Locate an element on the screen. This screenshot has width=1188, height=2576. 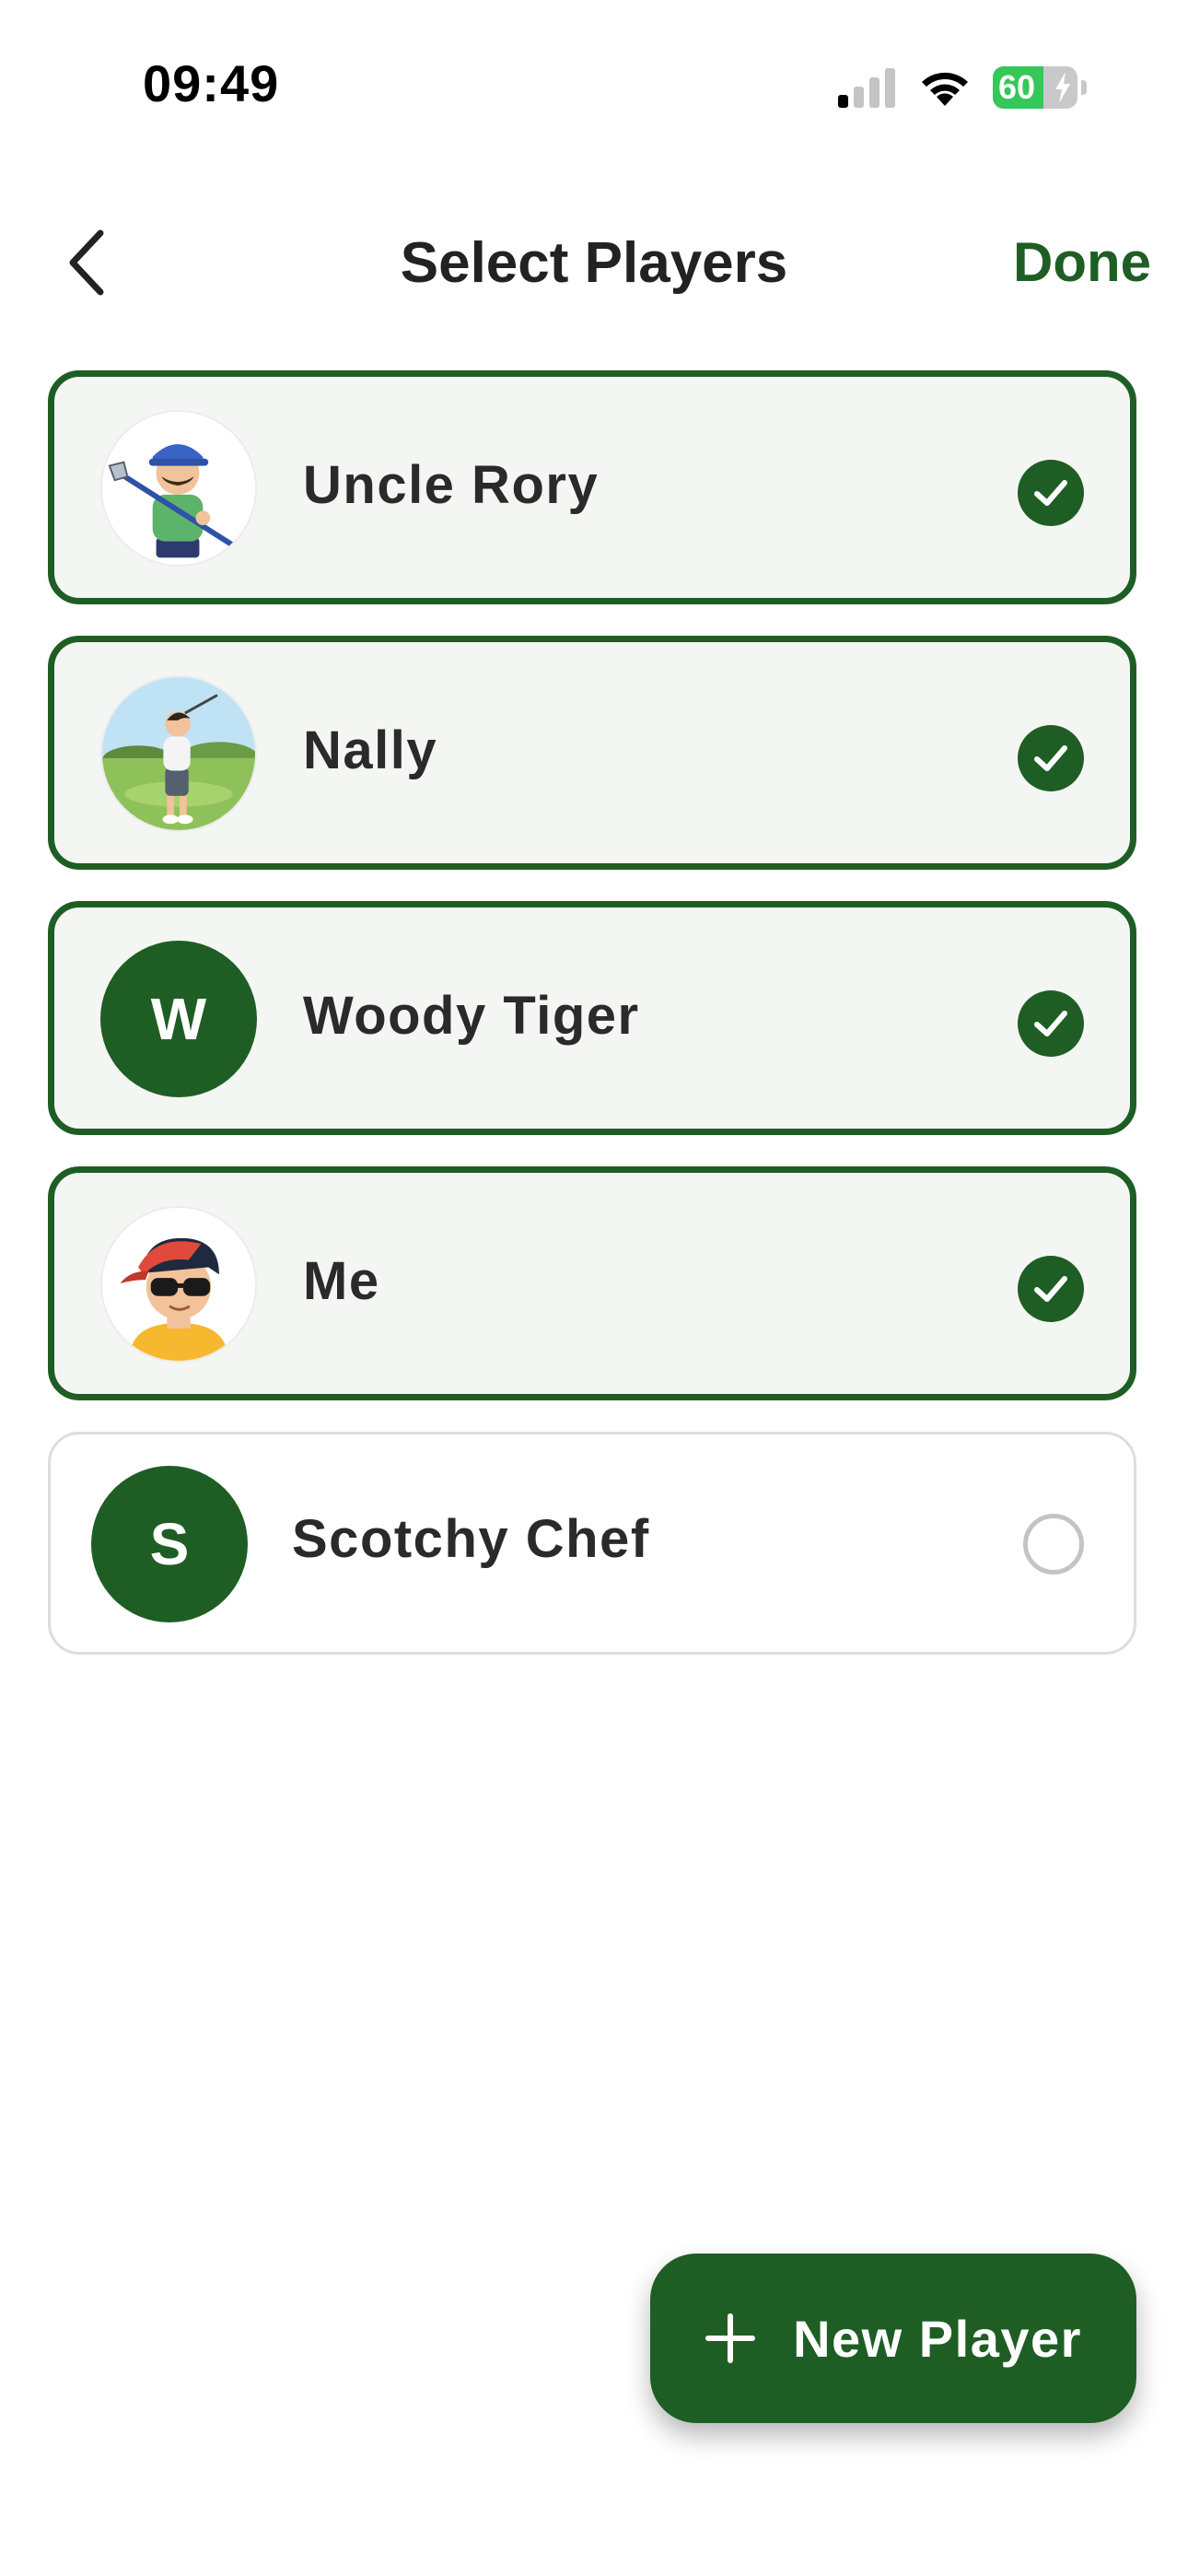
player-name: Me is located at coordinates (341, 1281).